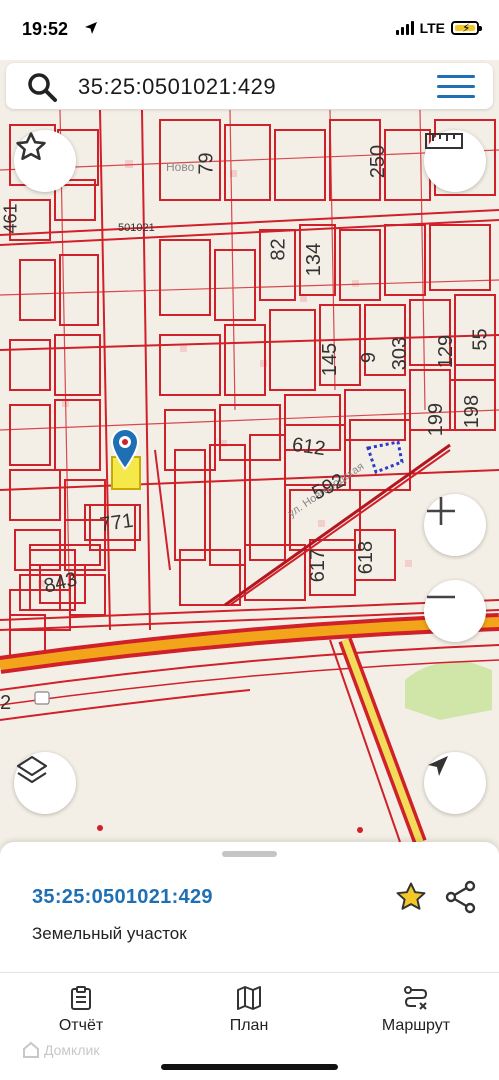  I want to click on route-icon, so click(416, 998).